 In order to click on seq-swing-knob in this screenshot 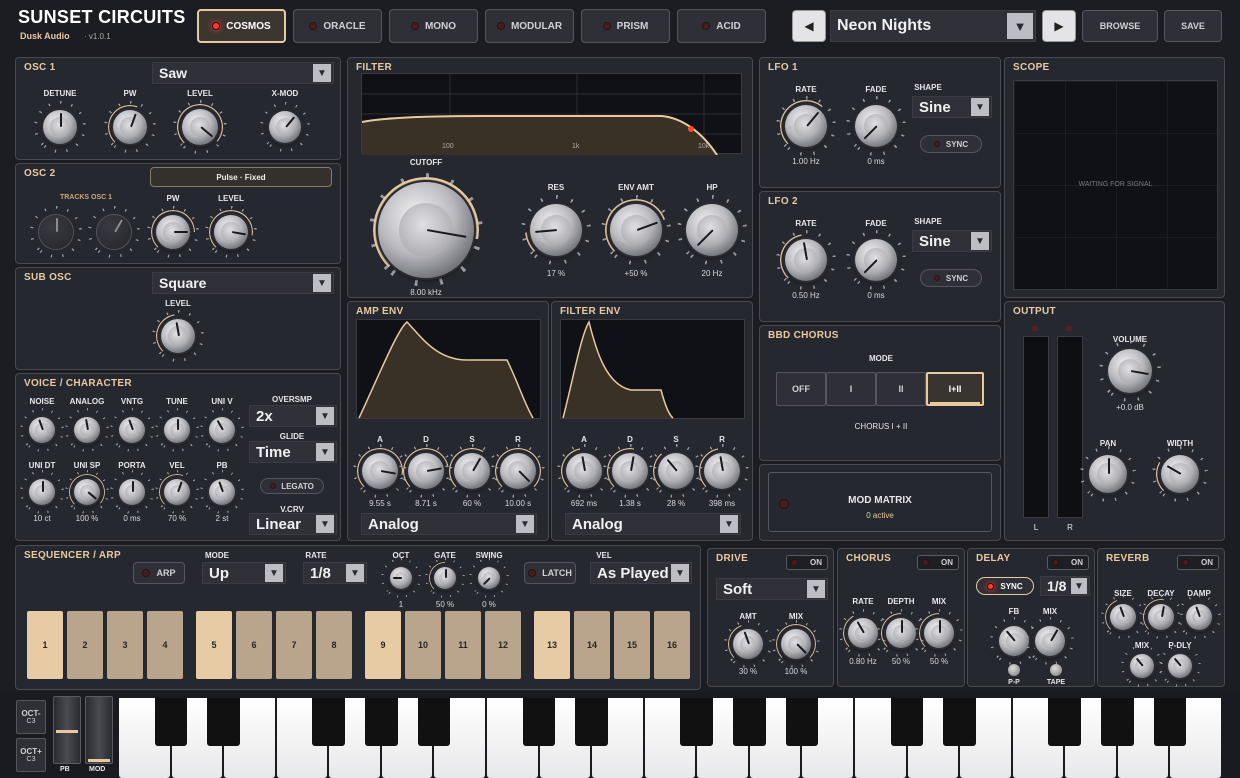, I will do `click(489, 578)`.